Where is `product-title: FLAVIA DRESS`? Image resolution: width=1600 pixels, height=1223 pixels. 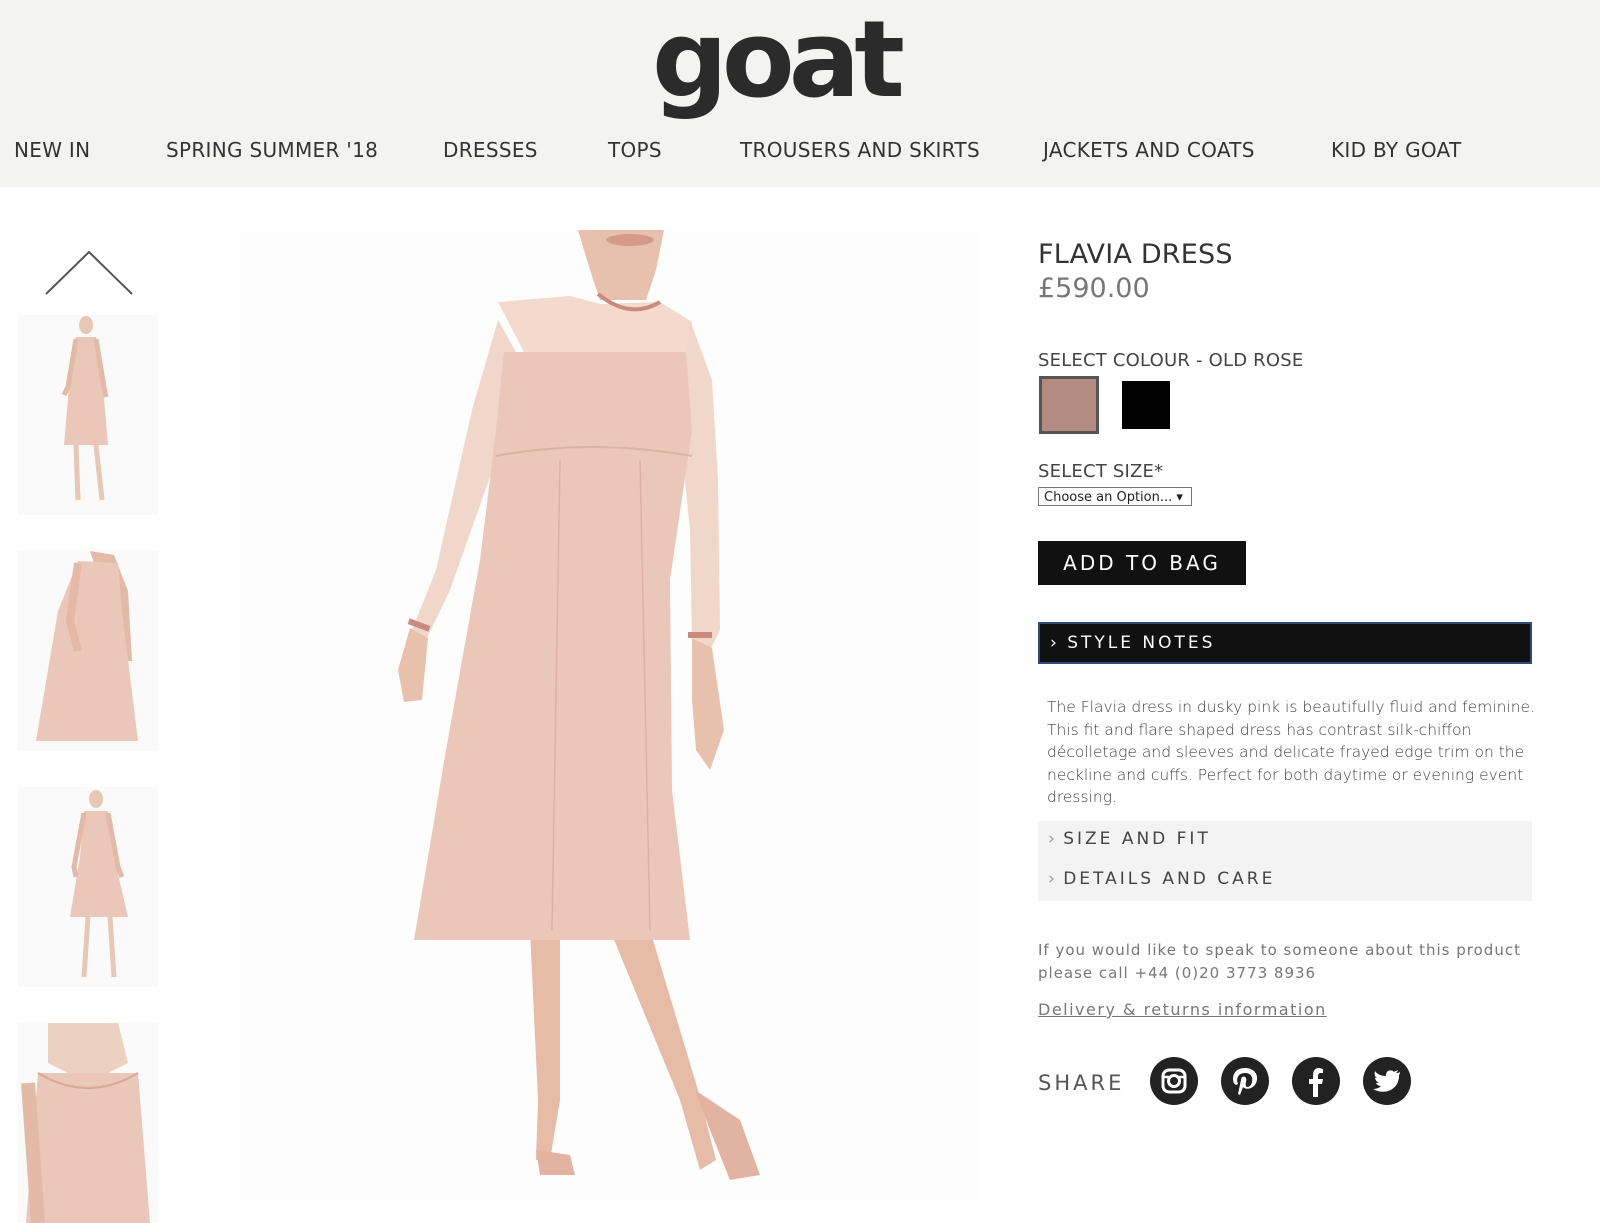 product-title: FLAVIA DRESS is located at coordinates (1135, 254).